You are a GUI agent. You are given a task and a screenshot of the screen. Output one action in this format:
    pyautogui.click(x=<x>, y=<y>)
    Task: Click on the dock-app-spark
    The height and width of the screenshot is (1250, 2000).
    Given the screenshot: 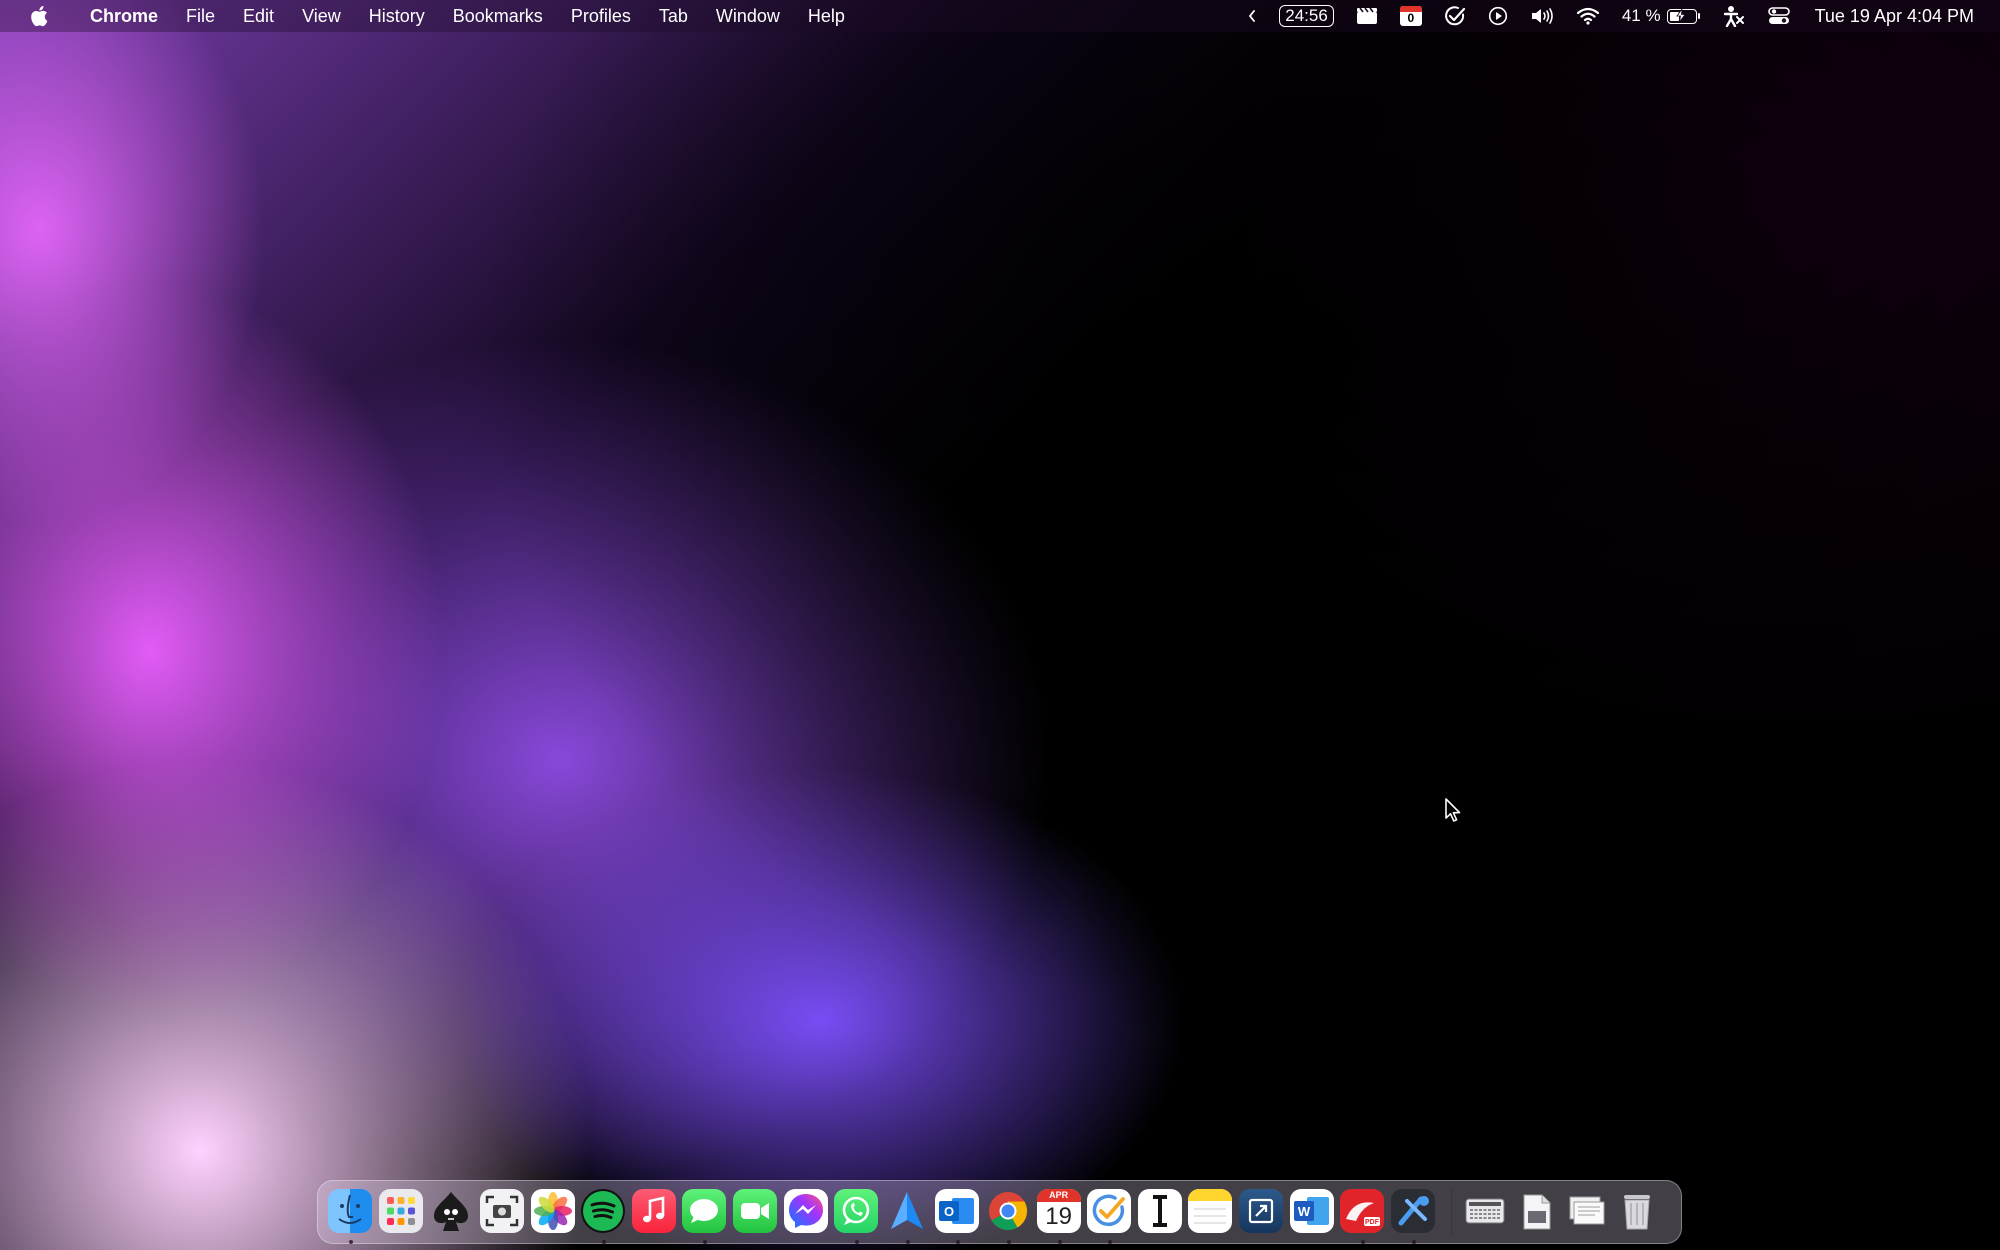 What is the action you would take?
    pyautogui.click(x=908, y=1216)
    